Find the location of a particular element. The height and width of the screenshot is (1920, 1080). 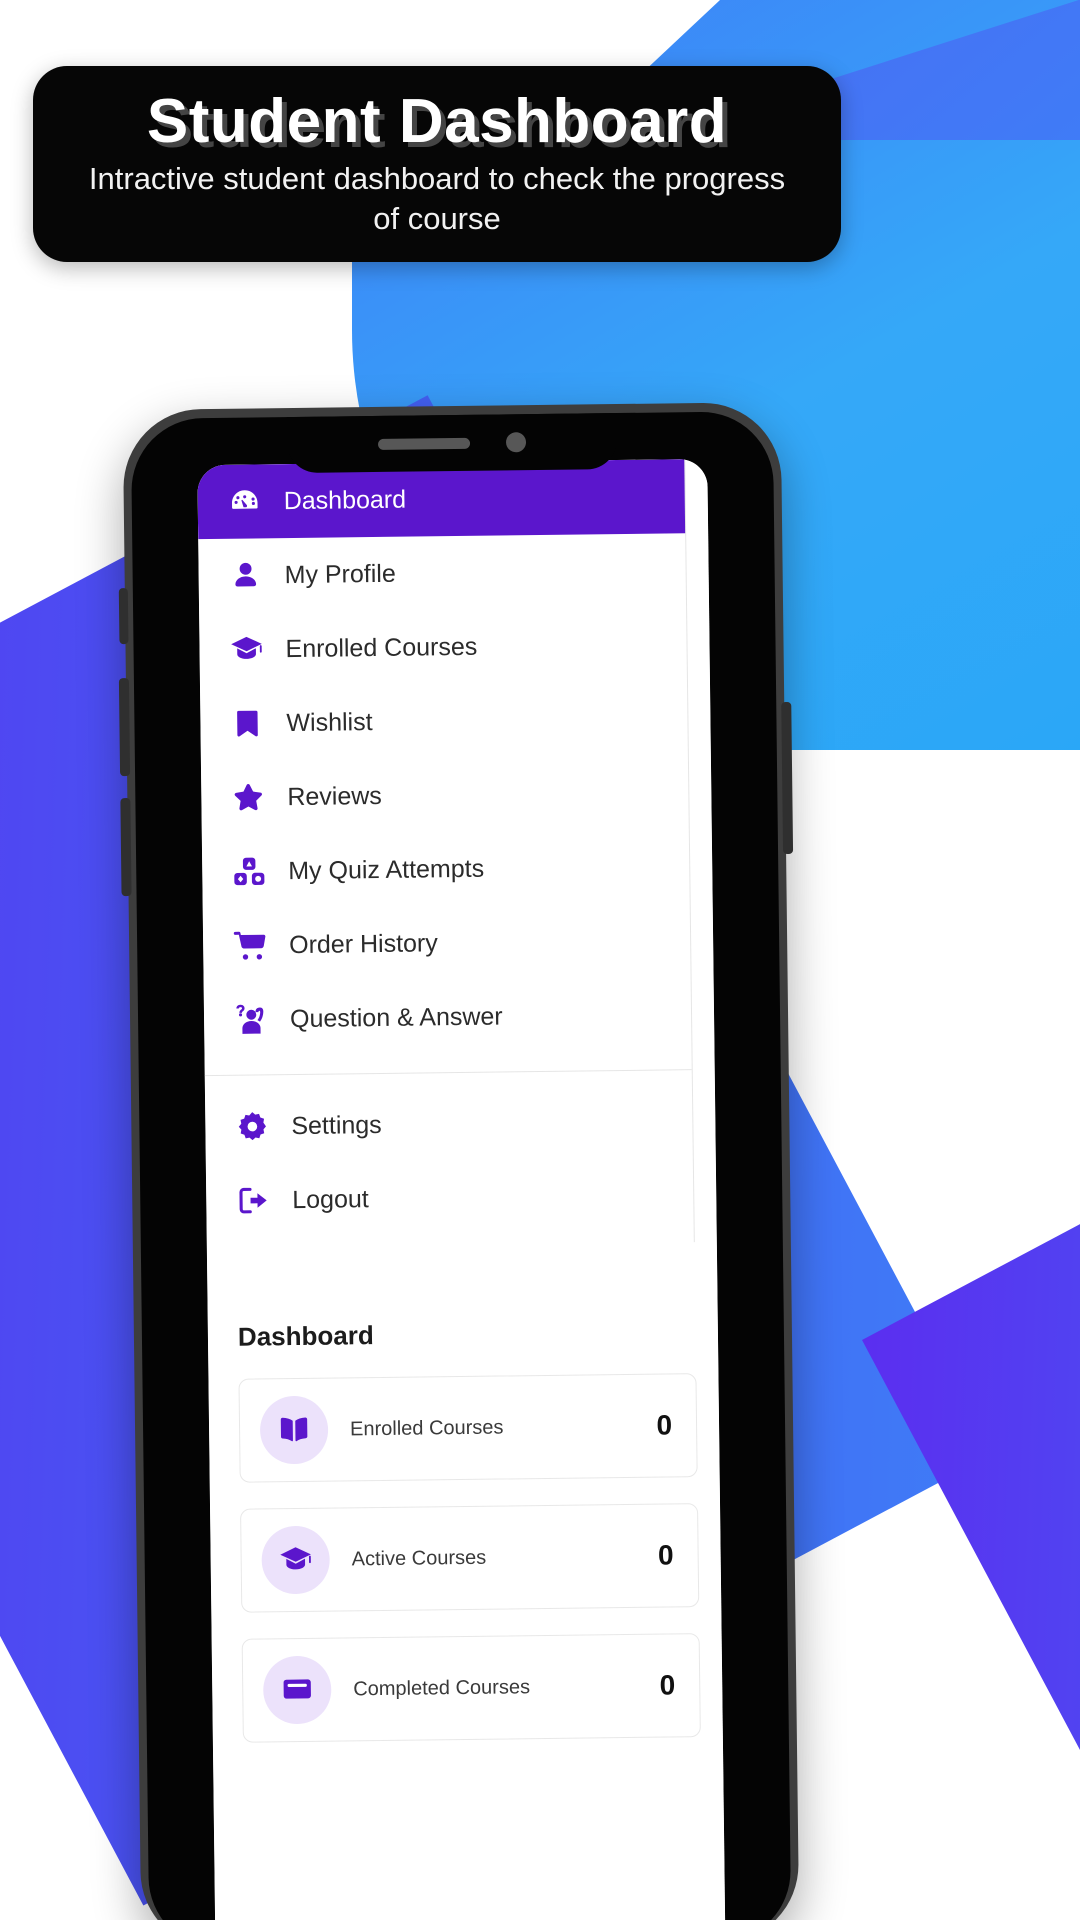

stat-card-active-courses: Active Courses 0 is located at coordinates (470, 1558).